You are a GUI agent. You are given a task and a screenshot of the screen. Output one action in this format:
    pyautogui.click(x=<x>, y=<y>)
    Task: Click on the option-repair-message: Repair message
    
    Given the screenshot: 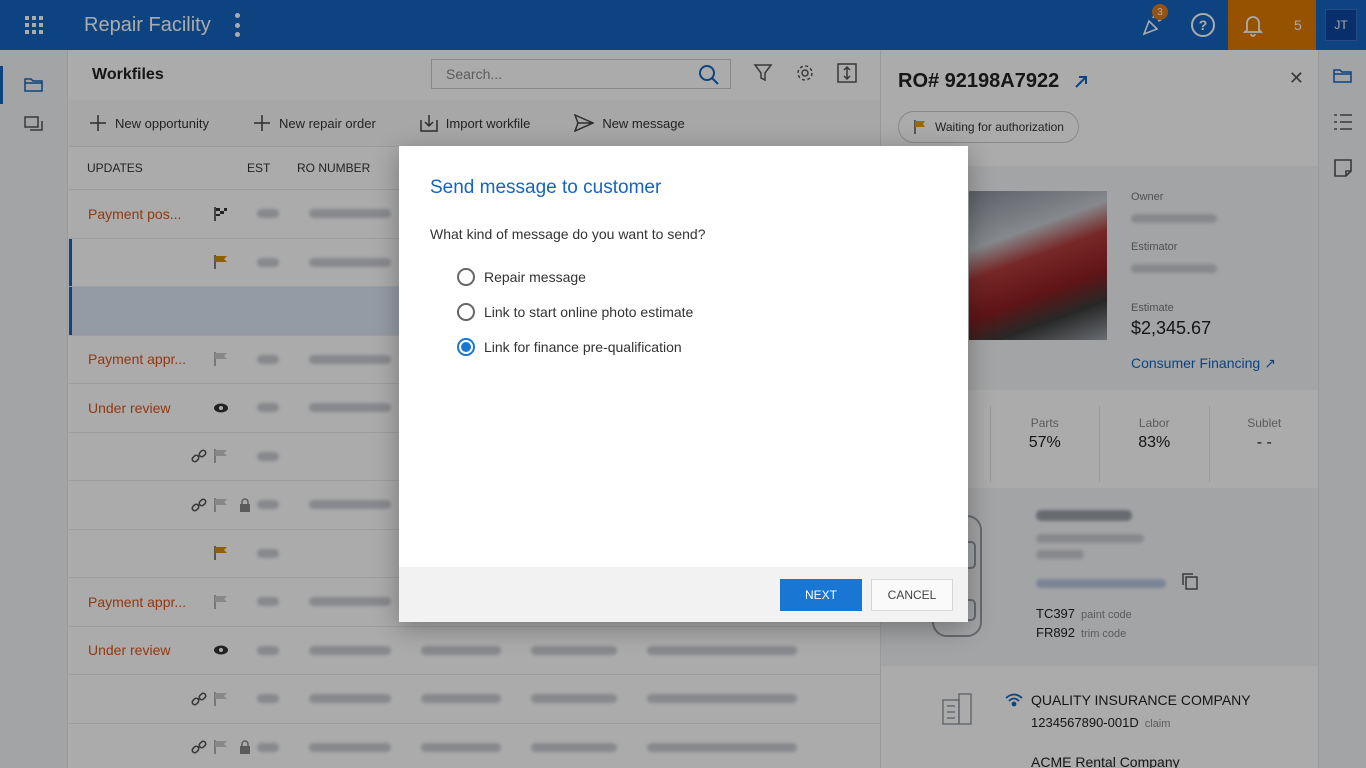 What is the action you would take?
    pyautogui.click(x=521, y=277)
    